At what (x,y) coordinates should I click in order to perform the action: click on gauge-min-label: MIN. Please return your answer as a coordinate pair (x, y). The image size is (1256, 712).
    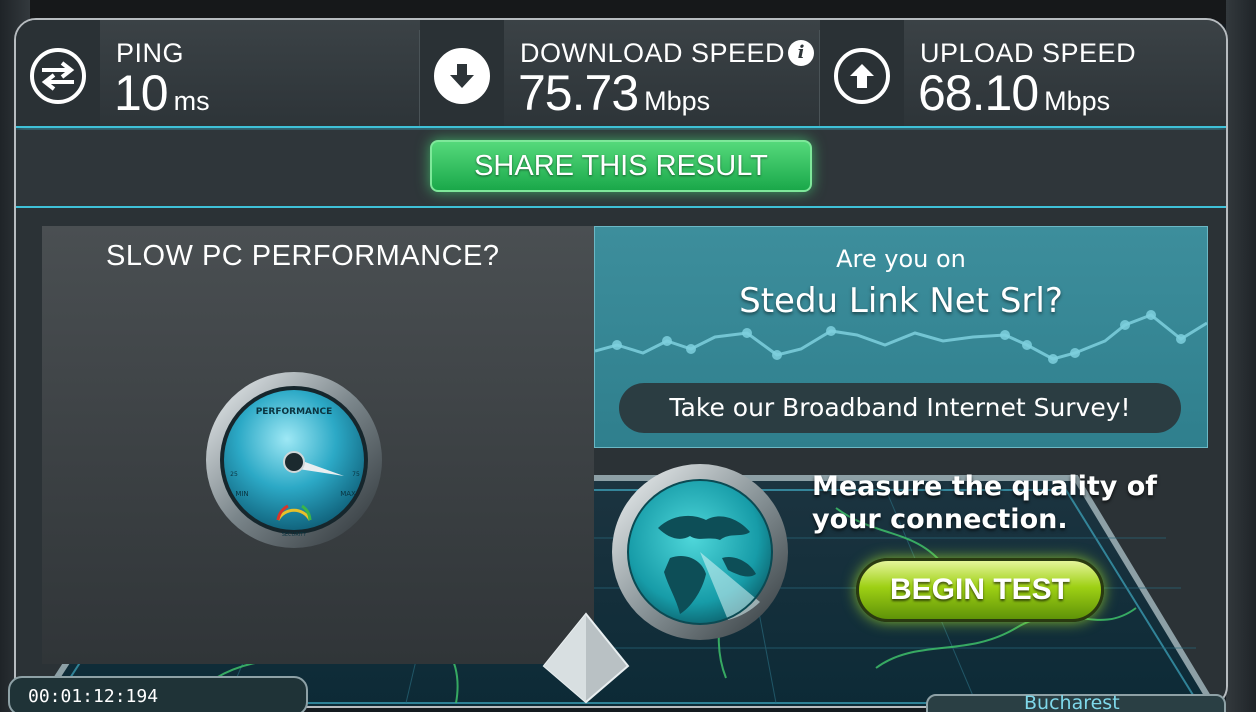
    Looking at the image, I should click on (241, 494).